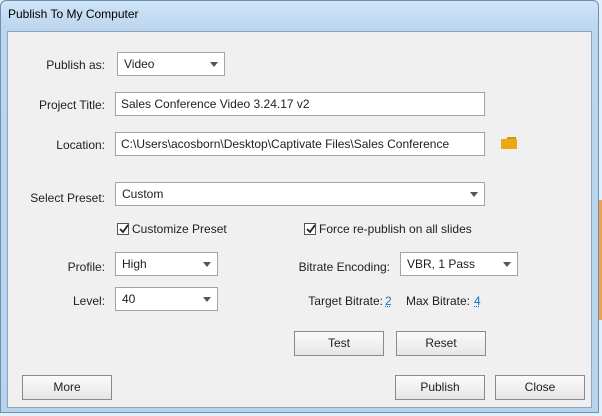  I want to click on publish-as-label: Publish as:, so click(75, 65).